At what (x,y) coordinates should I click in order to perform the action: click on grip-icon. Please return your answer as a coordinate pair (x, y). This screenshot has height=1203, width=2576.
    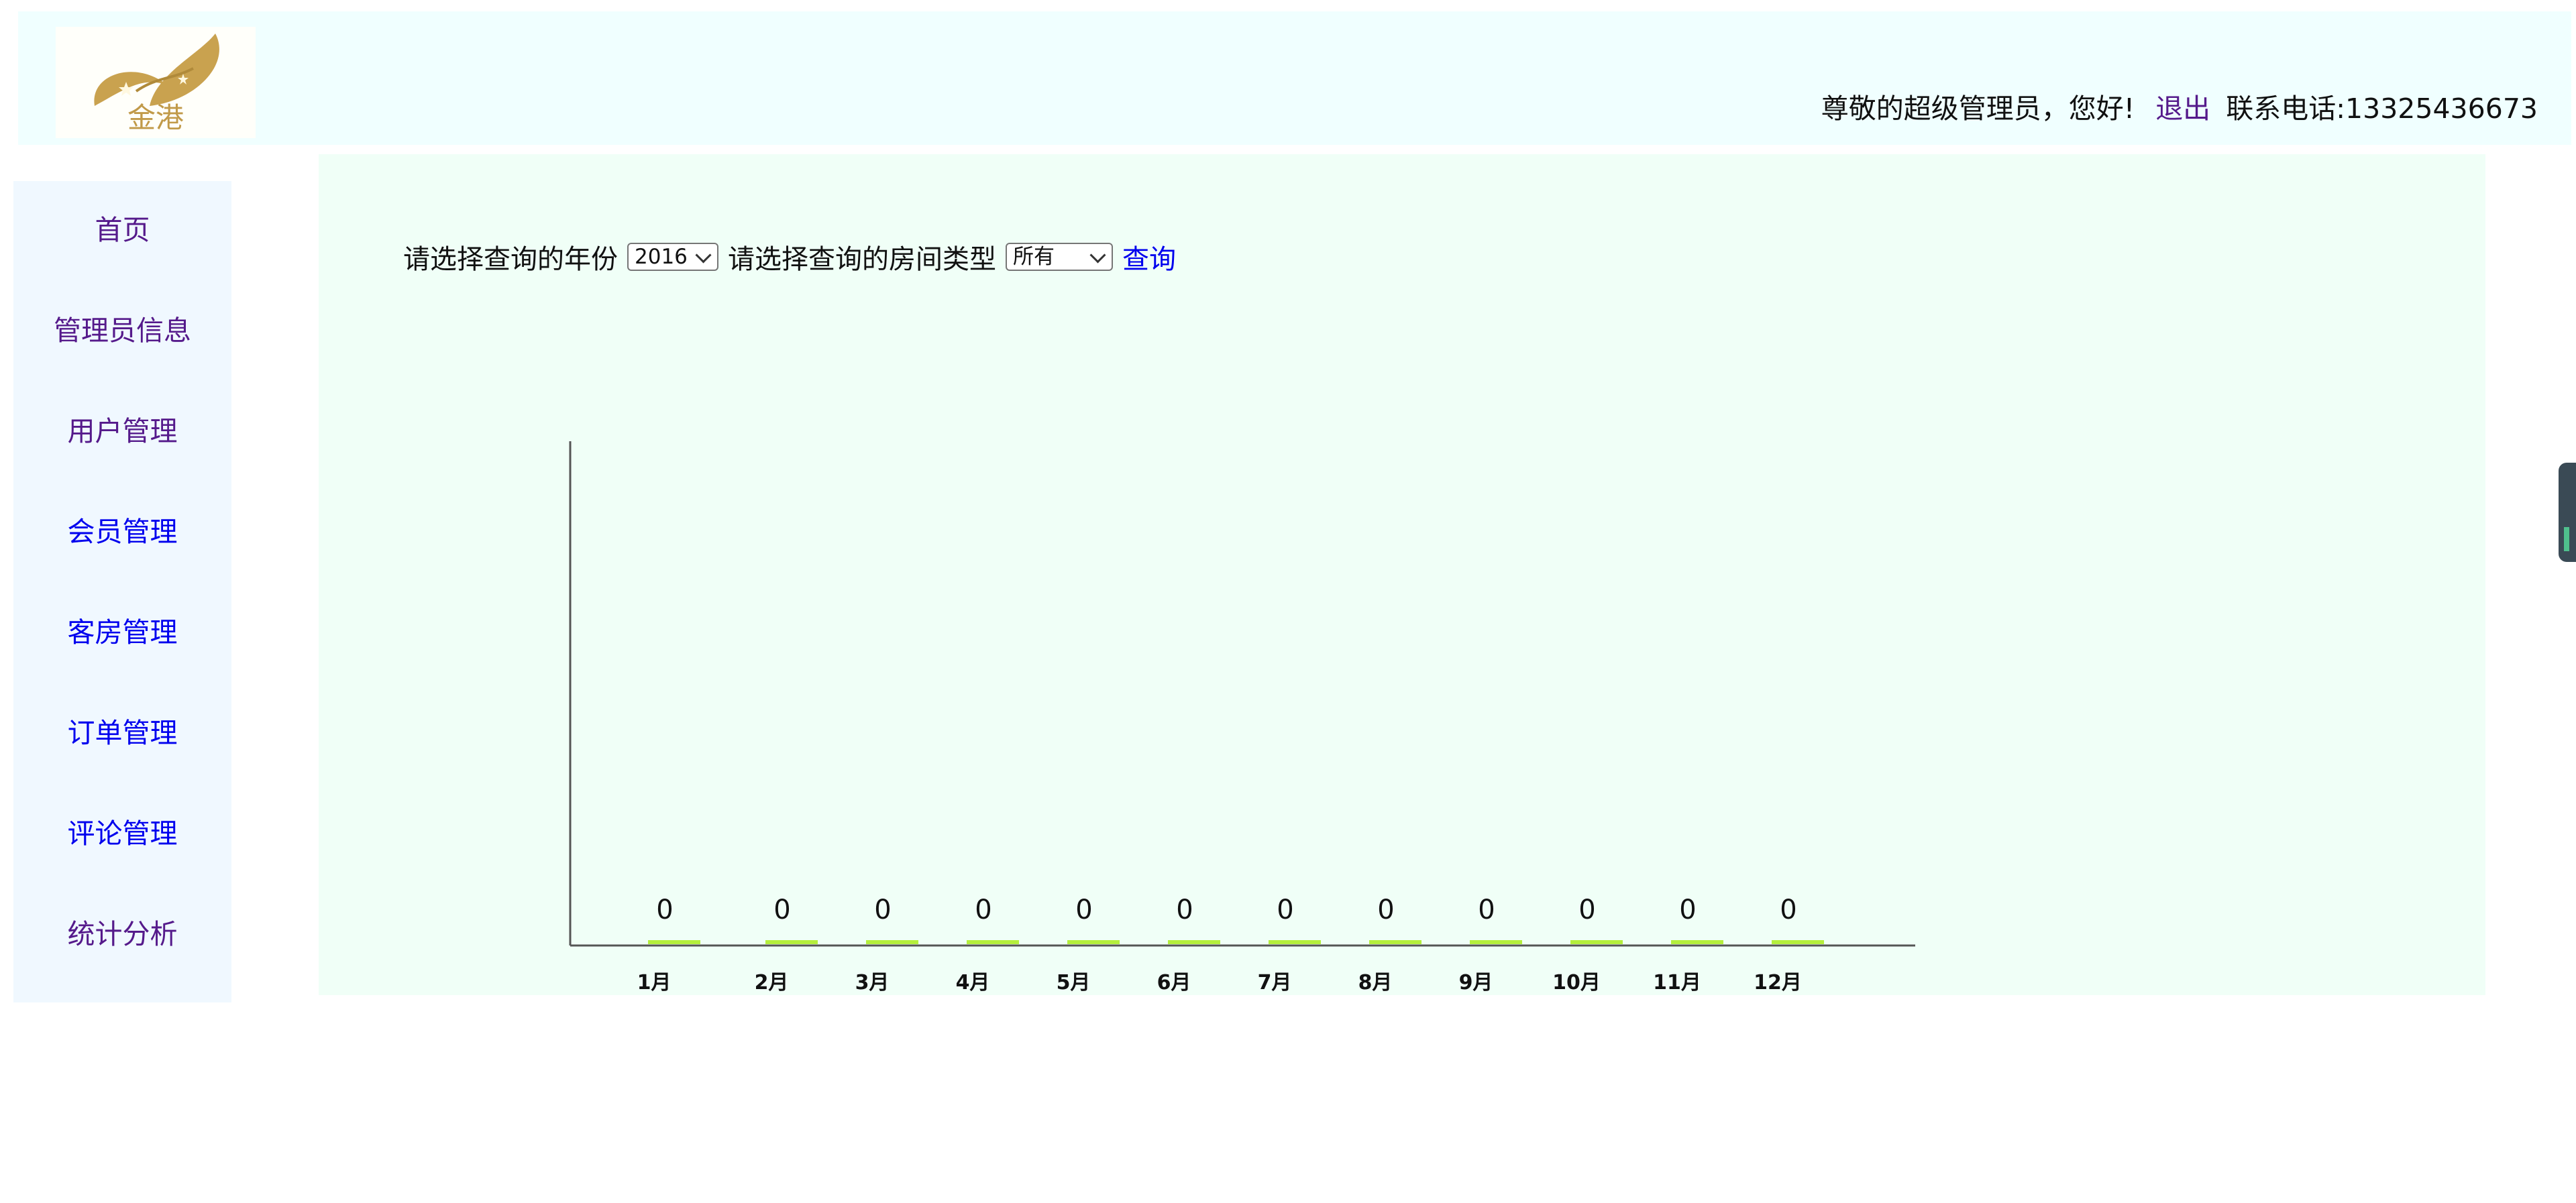
    Looking at the image, I should click on (2566, 539).